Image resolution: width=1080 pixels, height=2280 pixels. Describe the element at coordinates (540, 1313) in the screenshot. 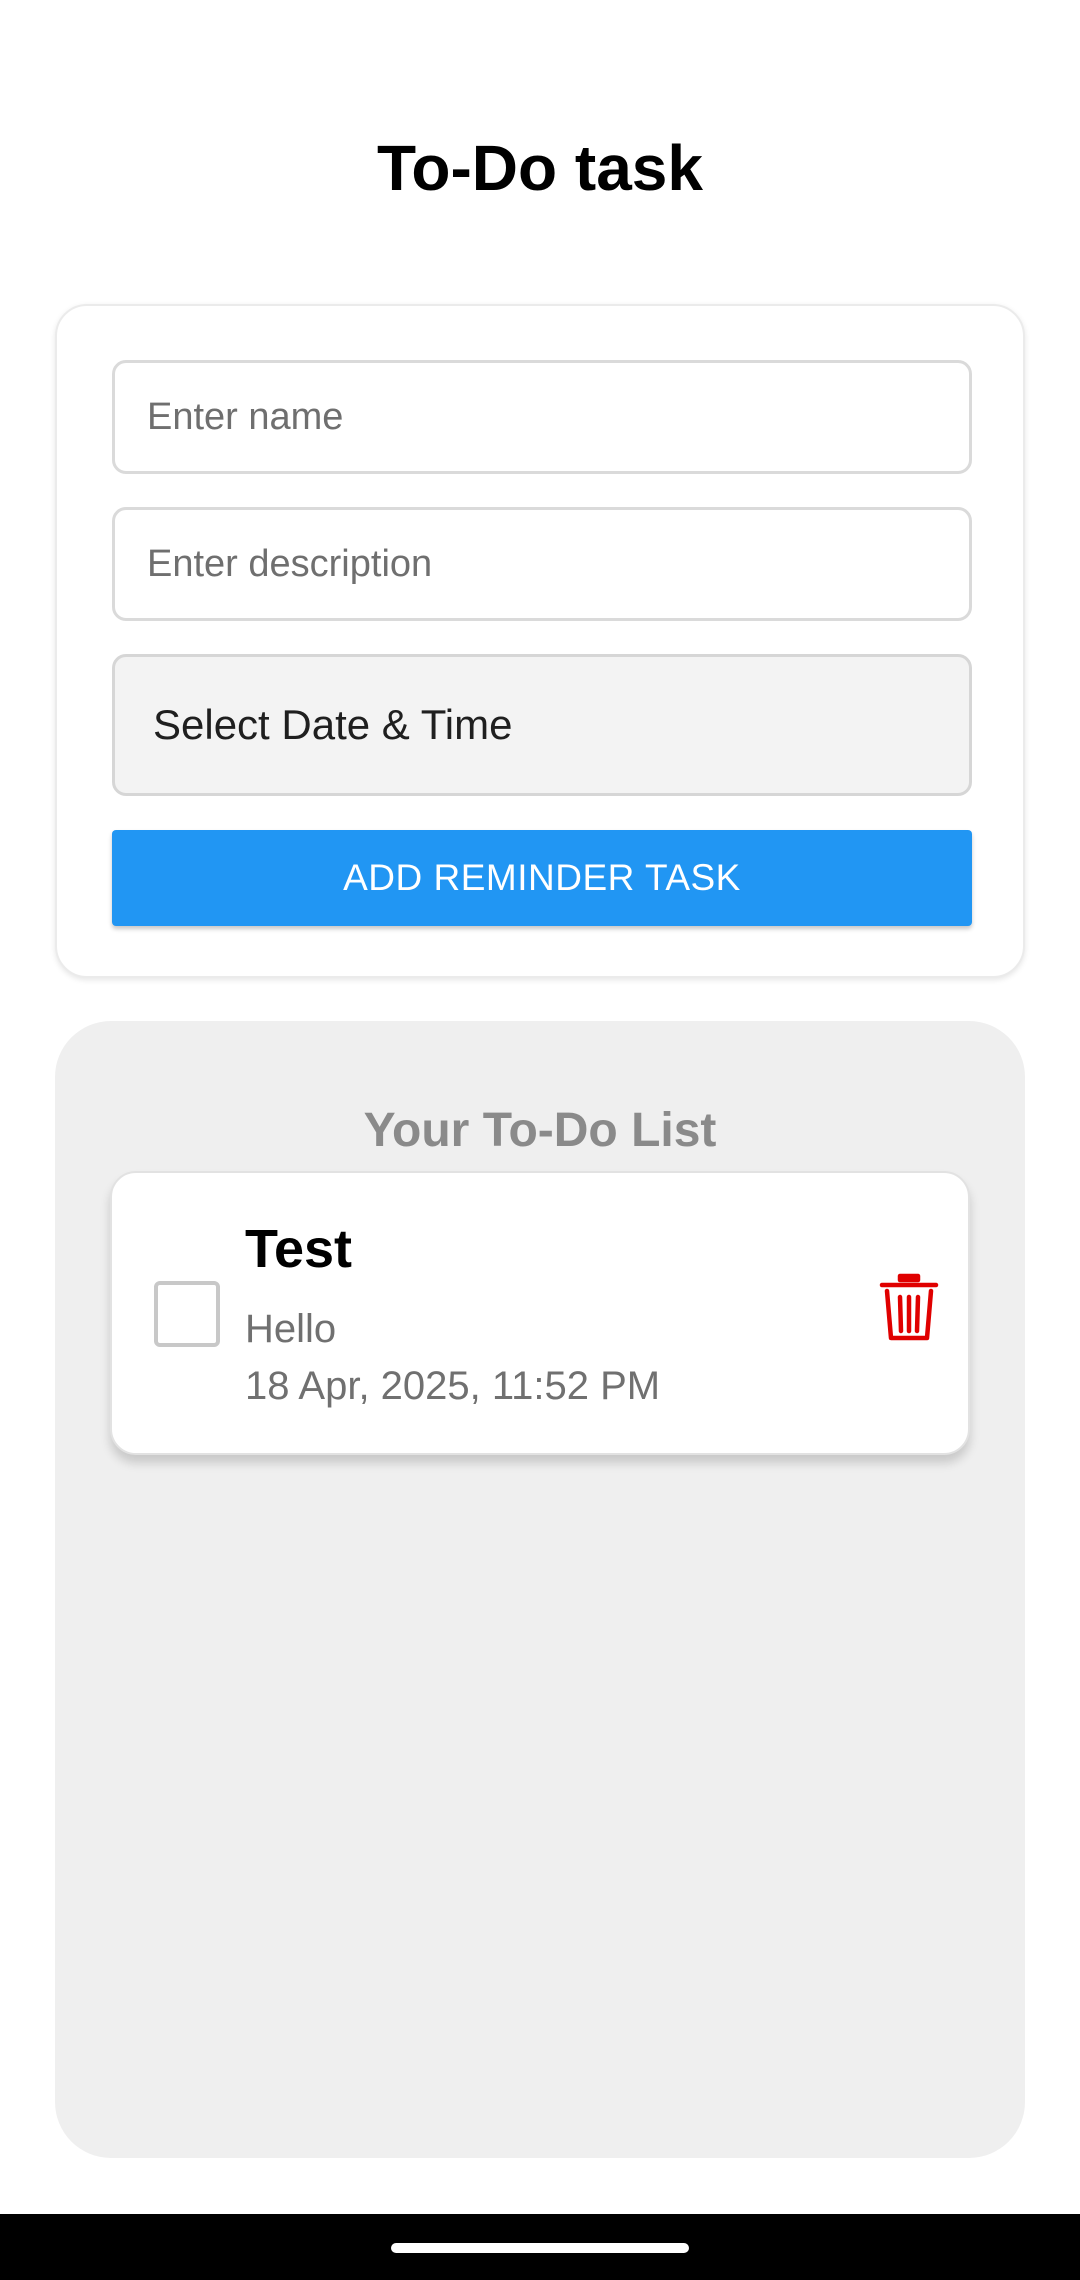

I see `task-item: Test Hello 18 Apr, 2025, 11:52 PM` at that location.